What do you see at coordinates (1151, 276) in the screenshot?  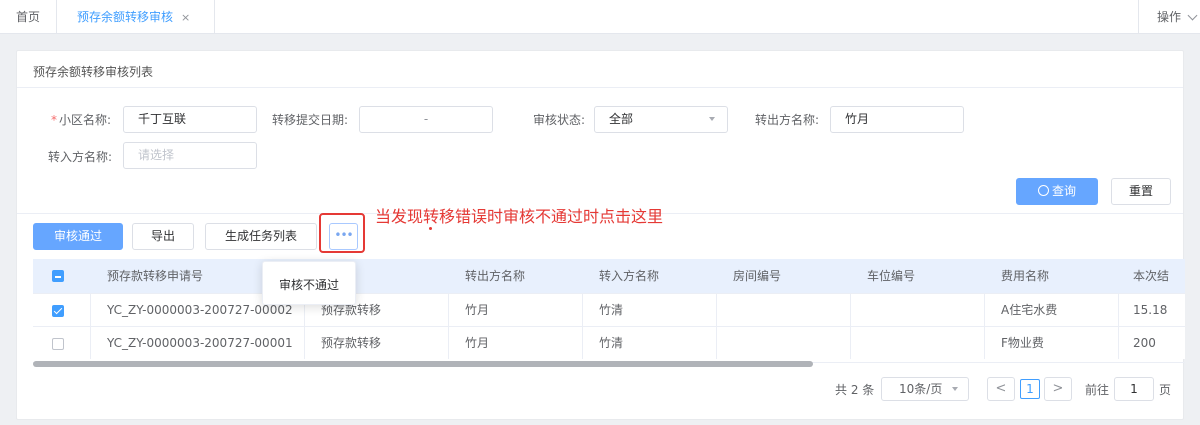 I see `column-header: 本次结` at bounding box center [1151, 276].